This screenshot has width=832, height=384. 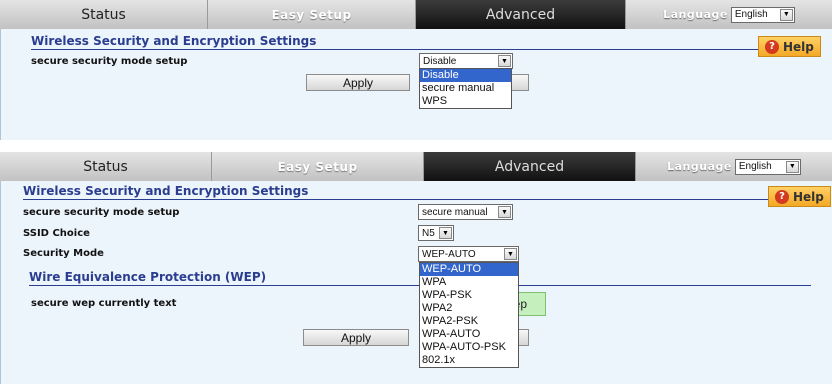 What do you see at coordinates (428, 233) in the screenshot?
I see `ssid-choice-value: N5` at bounding box center [428, 233].